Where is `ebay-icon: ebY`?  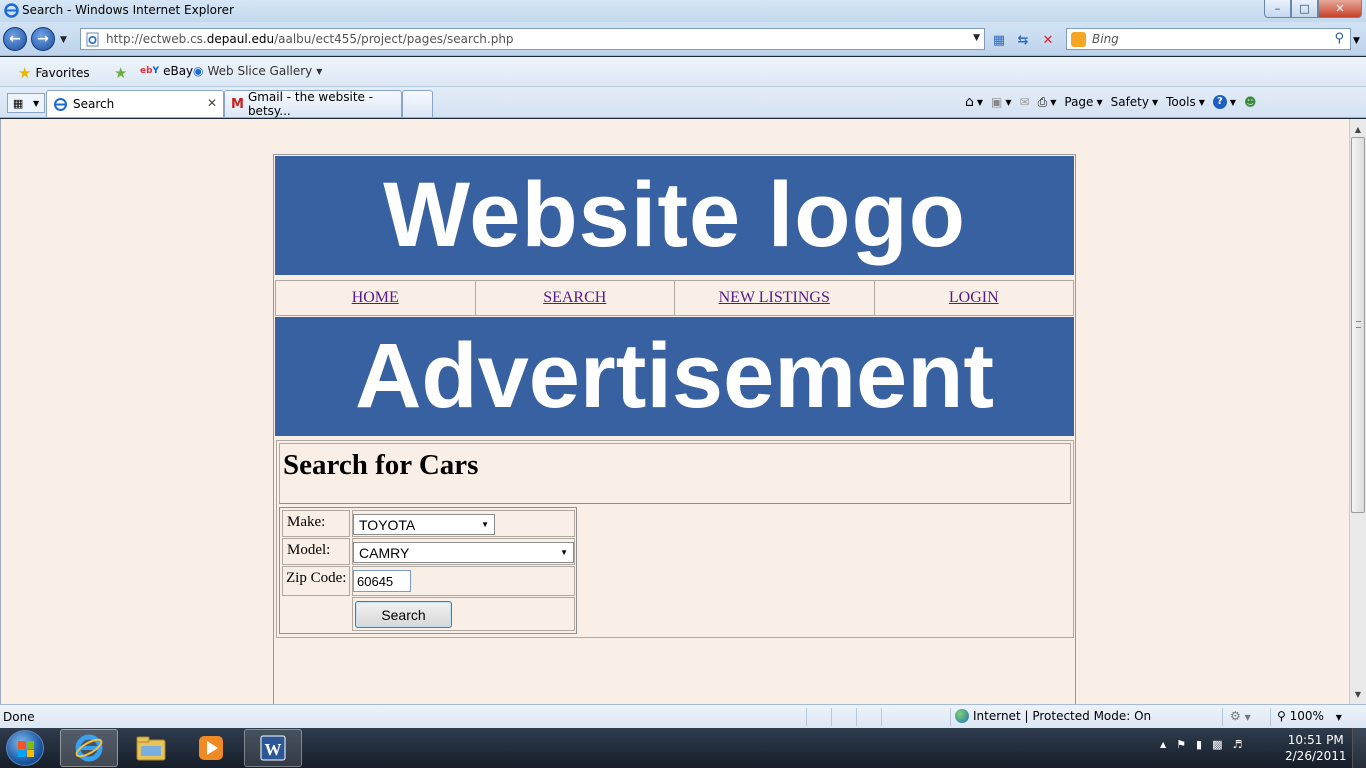 ebay-icon: ebY is located at coordinates (150, 71).